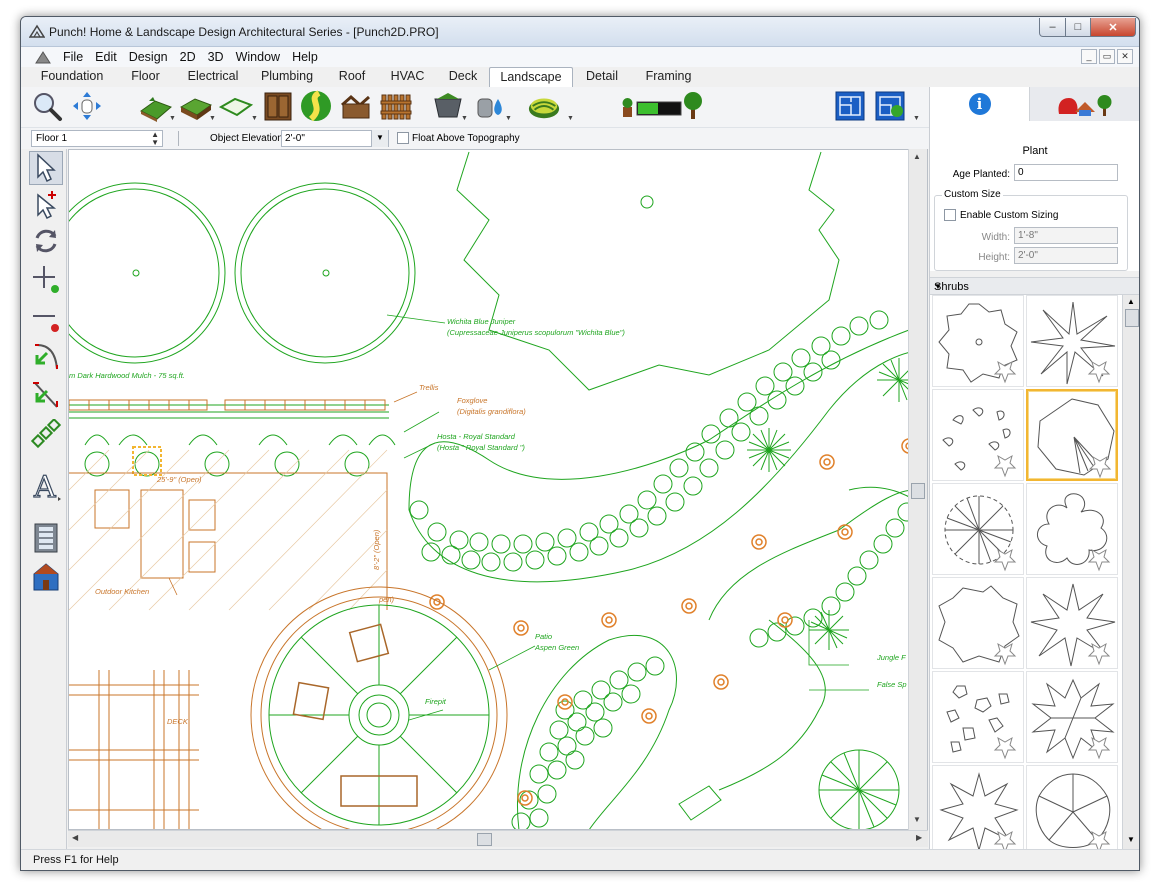 The image size is (1165, 891). I want to click on menu-file: File, so click(73, 57).